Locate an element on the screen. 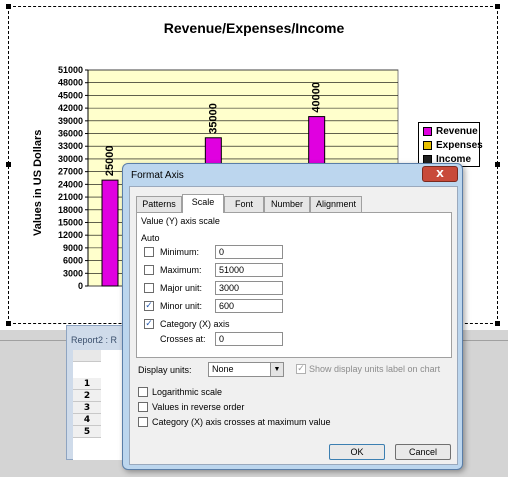 This screenshot has height=477, width=508. y-tick-label: 21000 is located at coordinates (70, 197).